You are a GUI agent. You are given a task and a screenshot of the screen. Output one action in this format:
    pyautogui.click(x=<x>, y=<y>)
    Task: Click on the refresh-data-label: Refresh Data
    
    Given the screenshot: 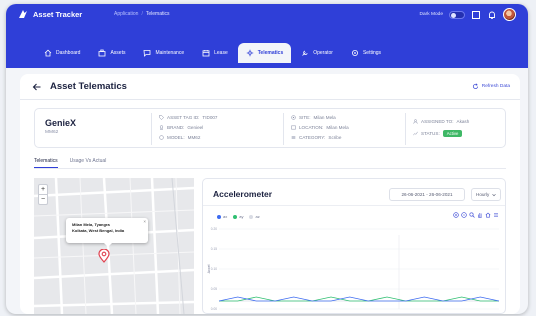 What is the action you would take?
    pyautogui.click(x=495, y=86)
    